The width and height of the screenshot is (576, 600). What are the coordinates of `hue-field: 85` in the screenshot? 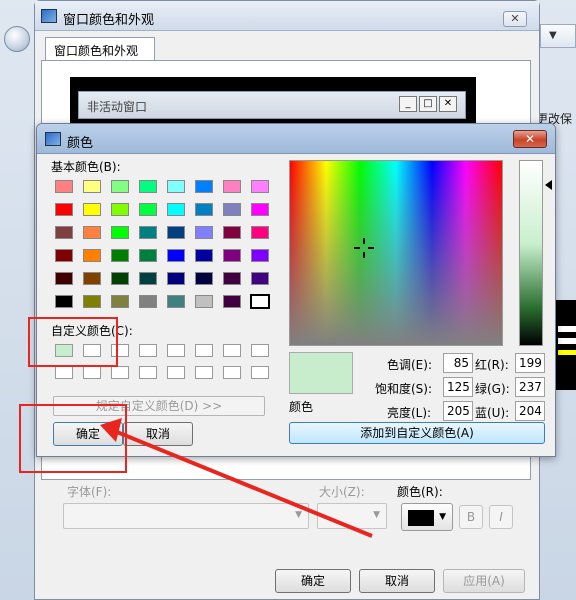 It's located at (458, 363).